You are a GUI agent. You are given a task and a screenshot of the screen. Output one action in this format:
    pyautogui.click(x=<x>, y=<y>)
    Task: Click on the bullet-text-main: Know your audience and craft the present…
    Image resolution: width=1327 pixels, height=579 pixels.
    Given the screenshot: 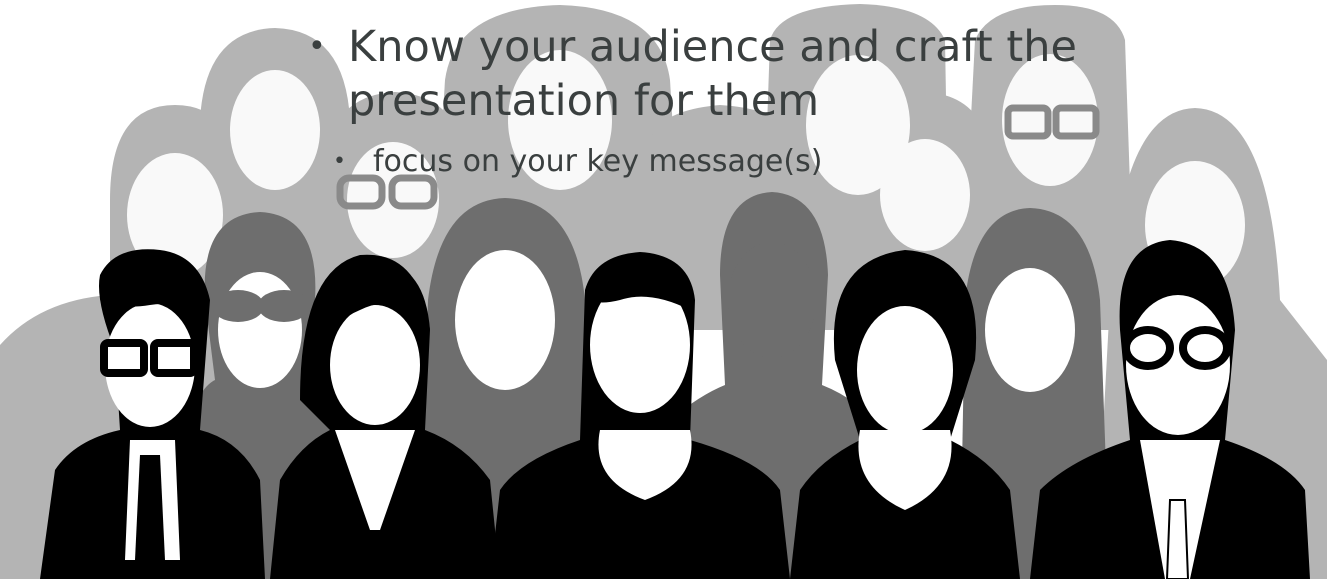 What is the action you would take?
    pyautogui.click(x=712, y=74)
    